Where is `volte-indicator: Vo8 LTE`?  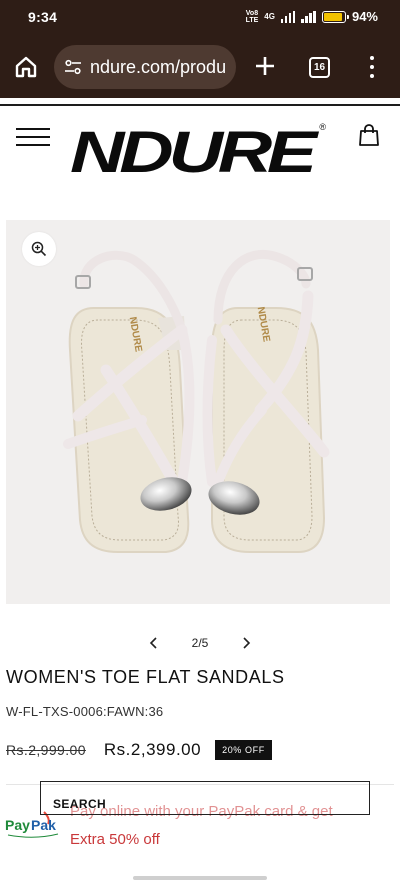
volte-indicator: Vo8 LTE is located at coordinates (252, 16).